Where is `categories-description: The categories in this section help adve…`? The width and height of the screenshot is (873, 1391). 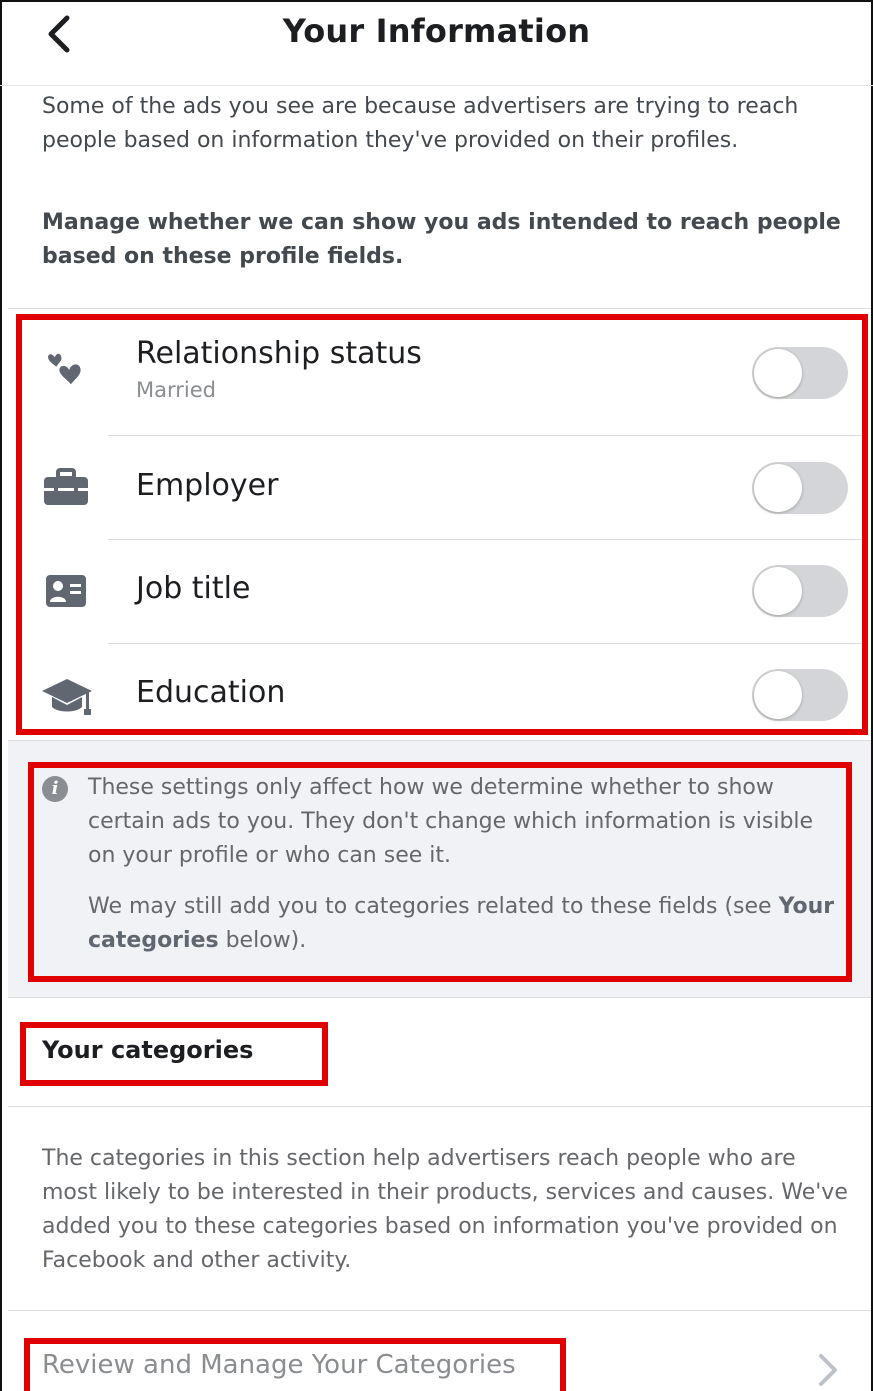 categories-description: The categories in this section help adve… is located at coordinates (445, 1209).